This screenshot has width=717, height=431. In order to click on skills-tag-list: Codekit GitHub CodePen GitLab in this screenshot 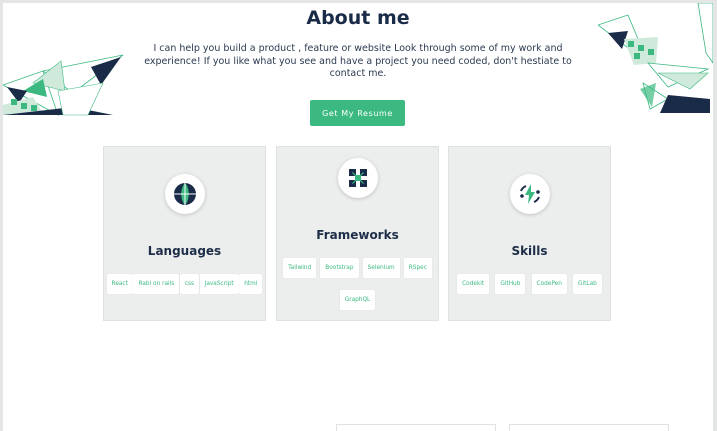, I will do `click(529, 284)`.